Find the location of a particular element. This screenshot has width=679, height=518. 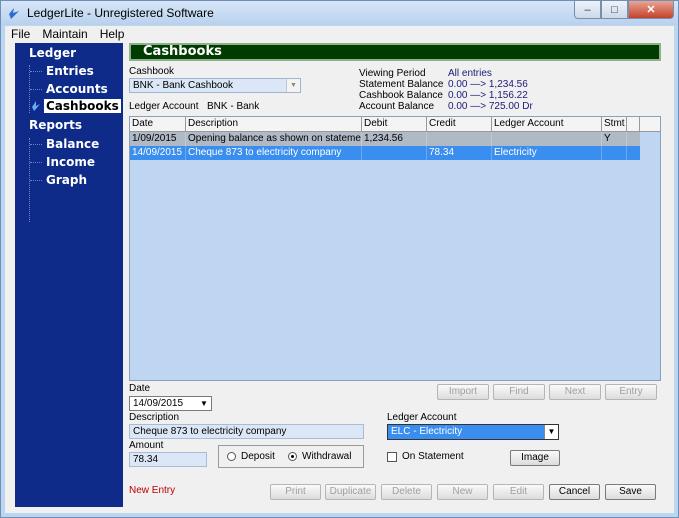

cell-debit is located at coordinates (394, 153).